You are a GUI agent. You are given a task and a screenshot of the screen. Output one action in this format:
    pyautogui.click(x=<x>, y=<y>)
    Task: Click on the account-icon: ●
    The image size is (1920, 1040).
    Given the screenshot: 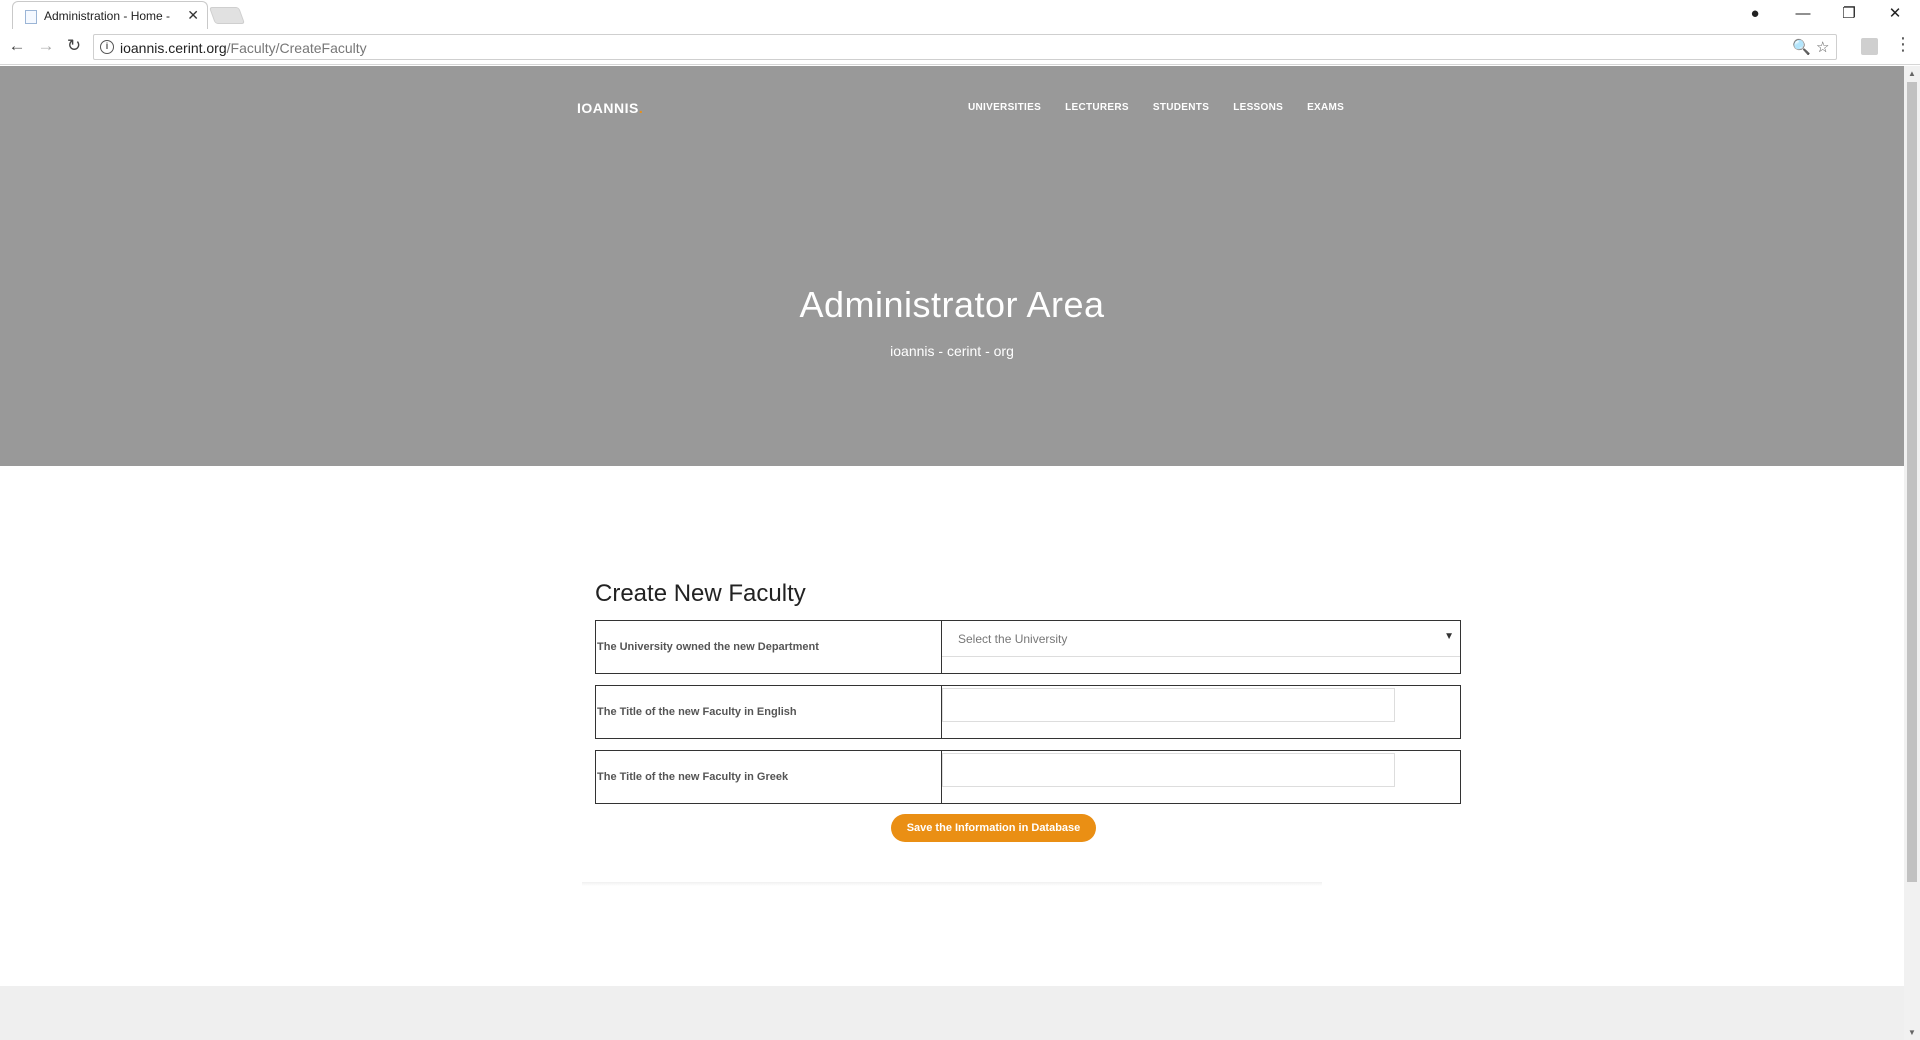 What is the action you would take?
    pyautogui.click(x=1755, y=14)
    